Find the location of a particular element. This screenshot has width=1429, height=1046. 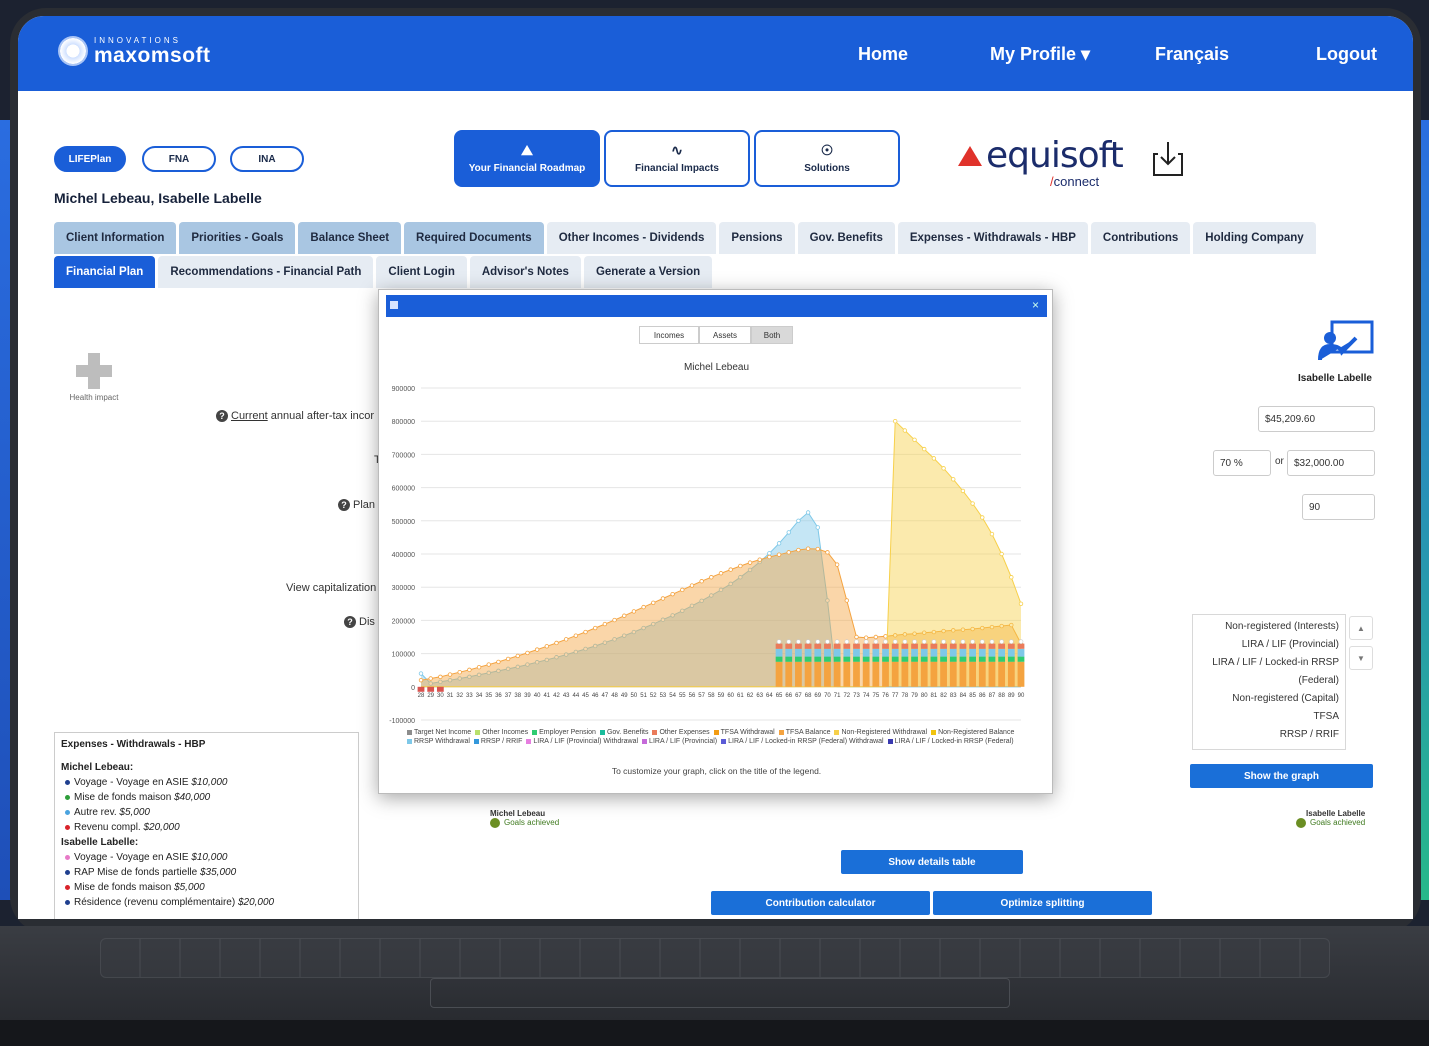

tab-financial-roadmap: ⛰ Your Financial Roadmap is located at coordinates (527, 158).